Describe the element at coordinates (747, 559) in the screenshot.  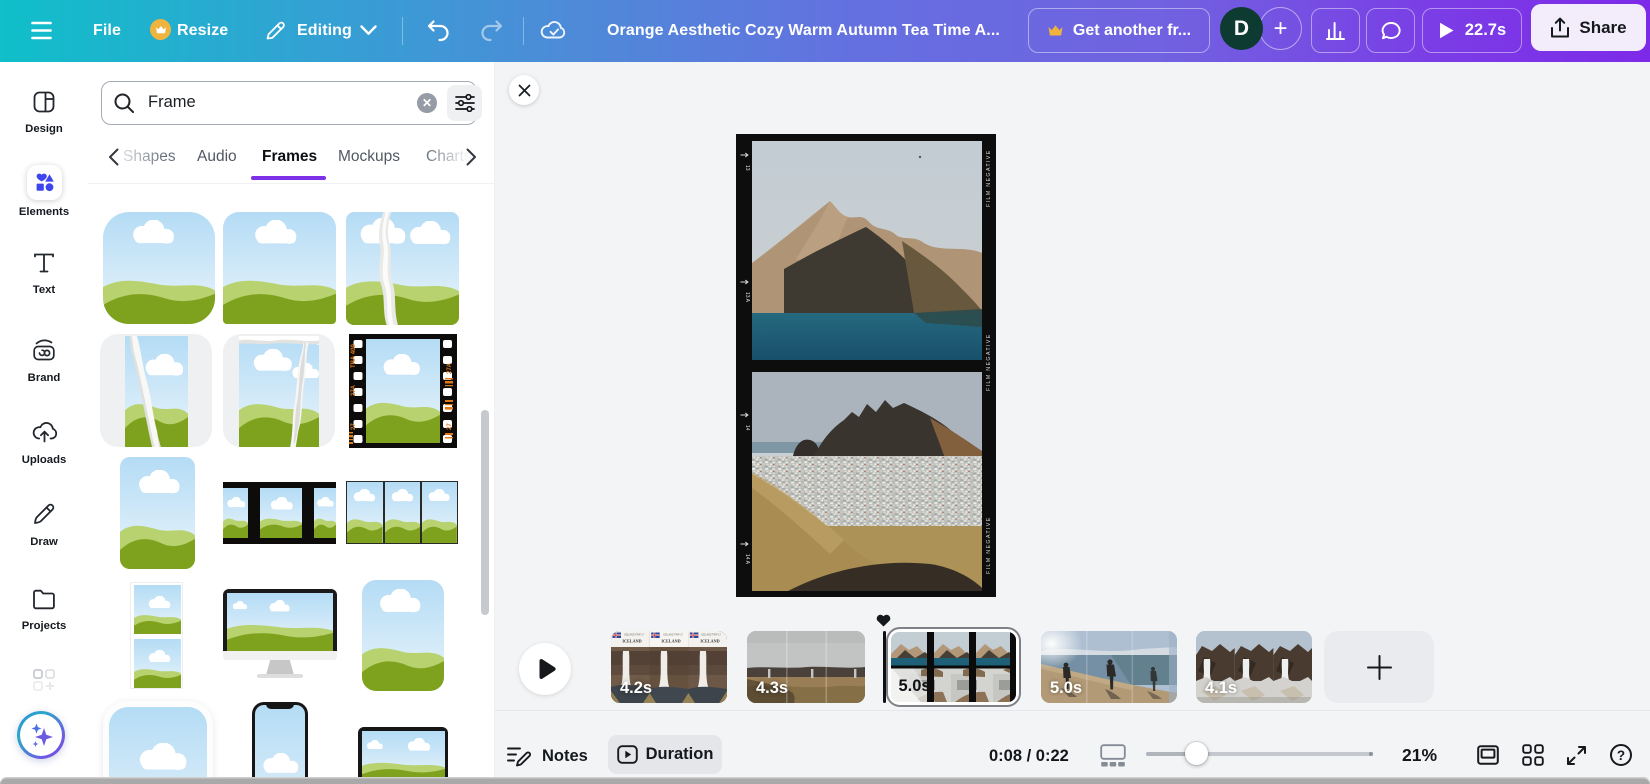
I see `svg-text: 14 A` at that location.